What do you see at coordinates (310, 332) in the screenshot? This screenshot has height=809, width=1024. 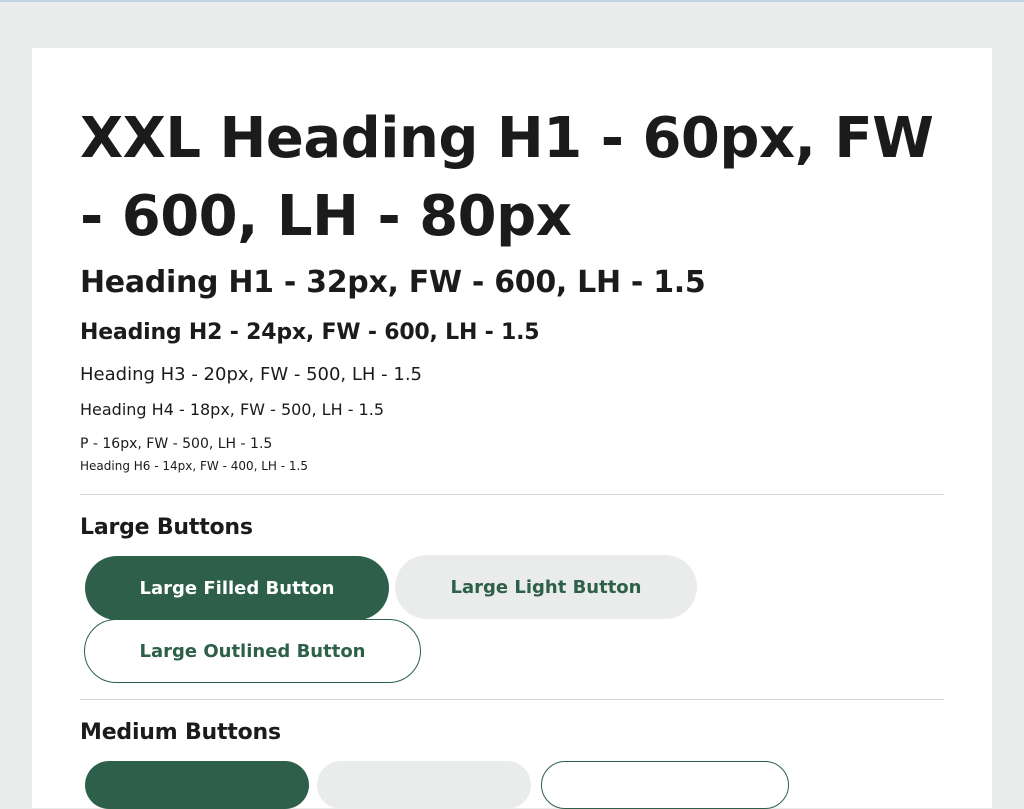 I see `heading-h2: Heading H2 - 24px, FW - 600, LH - 1.5` at bounding box center [310, 332].